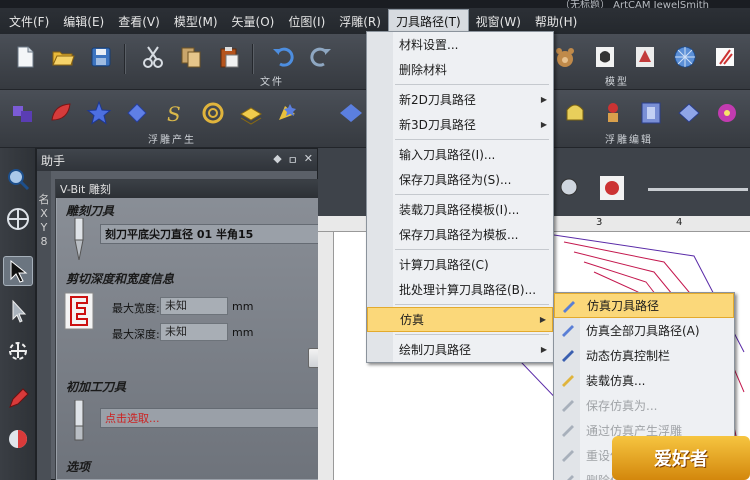  What do you see at coordinates (18, 351) in the screenshot?
I see `transform-icon` at bounding box center [18, 351].